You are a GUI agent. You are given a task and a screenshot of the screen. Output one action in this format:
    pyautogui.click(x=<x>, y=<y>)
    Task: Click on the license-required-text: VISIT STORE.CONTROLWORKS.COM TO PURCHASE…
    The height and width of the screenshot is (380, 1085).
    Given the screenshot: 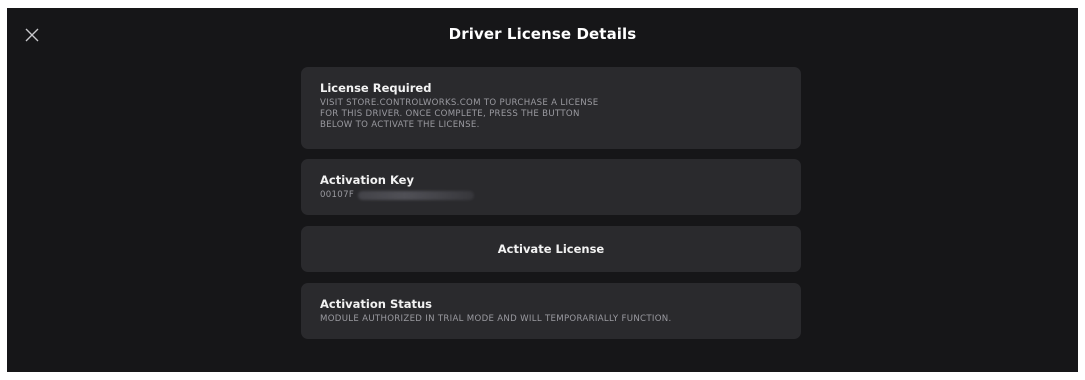 What is the action you would take?
    pyautogui.click(x=459, y=114)
    